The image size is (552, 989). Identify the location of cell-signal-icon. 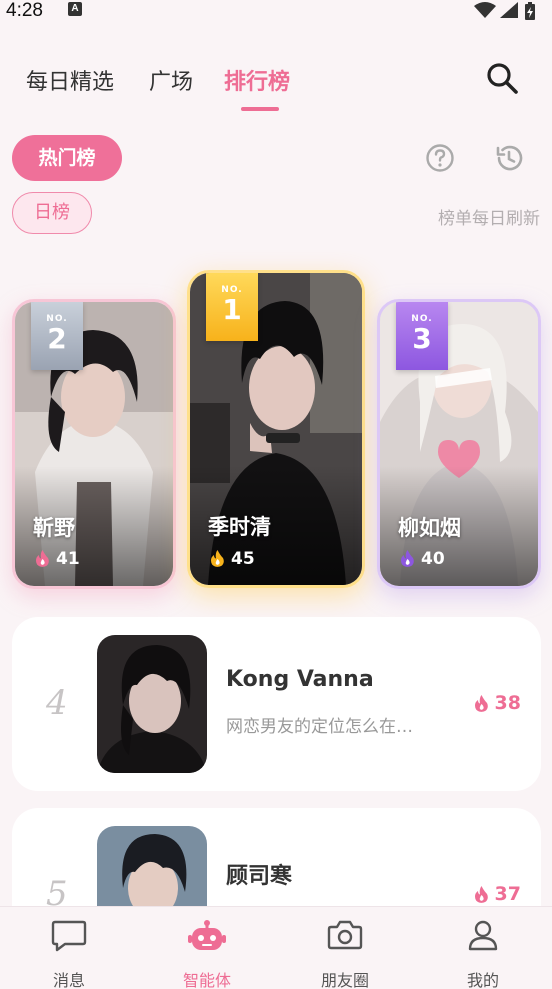
(509, 10).